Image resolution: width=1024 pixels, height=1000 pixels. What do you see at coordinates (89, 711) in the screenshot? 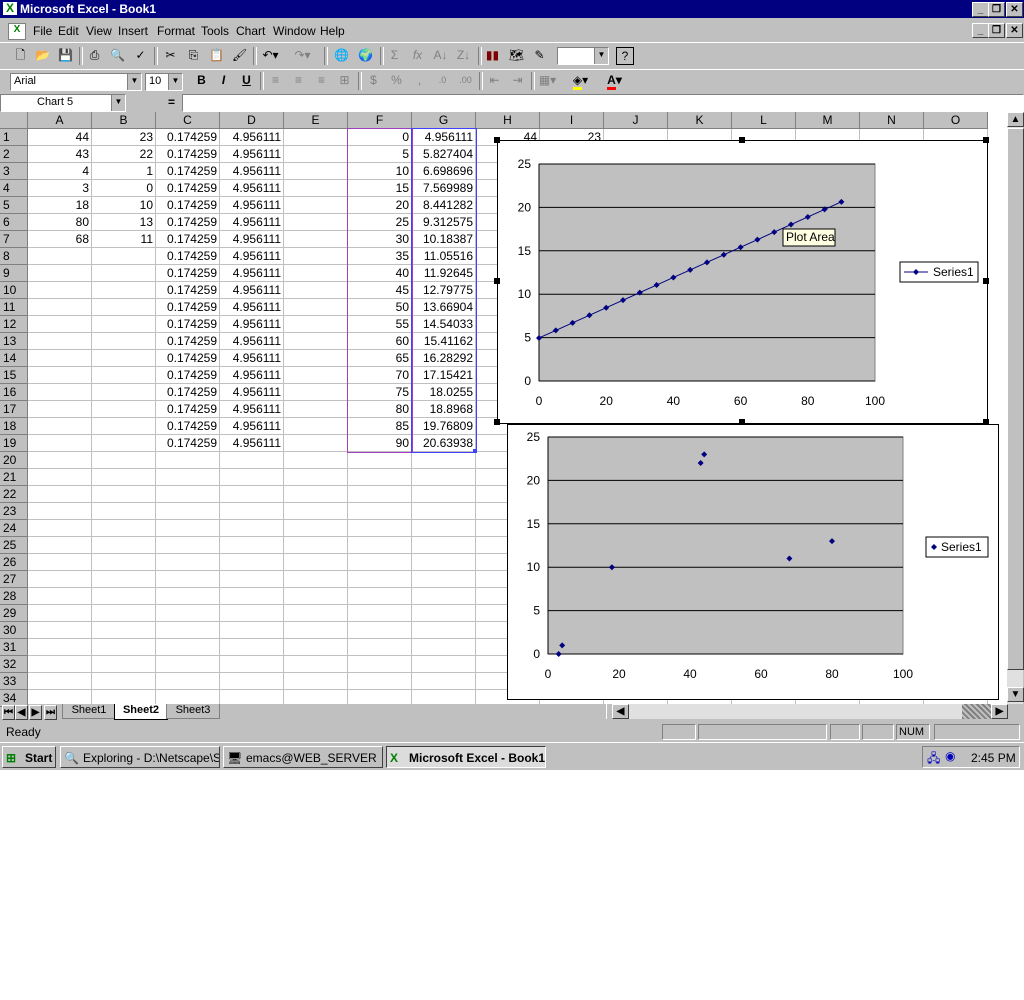
I see `tab-sheet1: Sheet1` at bounding box center [89, 711].